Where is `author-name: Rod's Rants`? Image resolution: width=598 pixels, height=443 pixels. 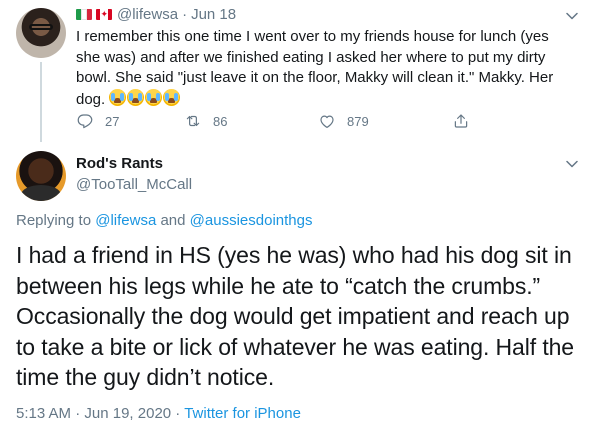 author-name: Rod's Rants is located at coordinates (119, 163).